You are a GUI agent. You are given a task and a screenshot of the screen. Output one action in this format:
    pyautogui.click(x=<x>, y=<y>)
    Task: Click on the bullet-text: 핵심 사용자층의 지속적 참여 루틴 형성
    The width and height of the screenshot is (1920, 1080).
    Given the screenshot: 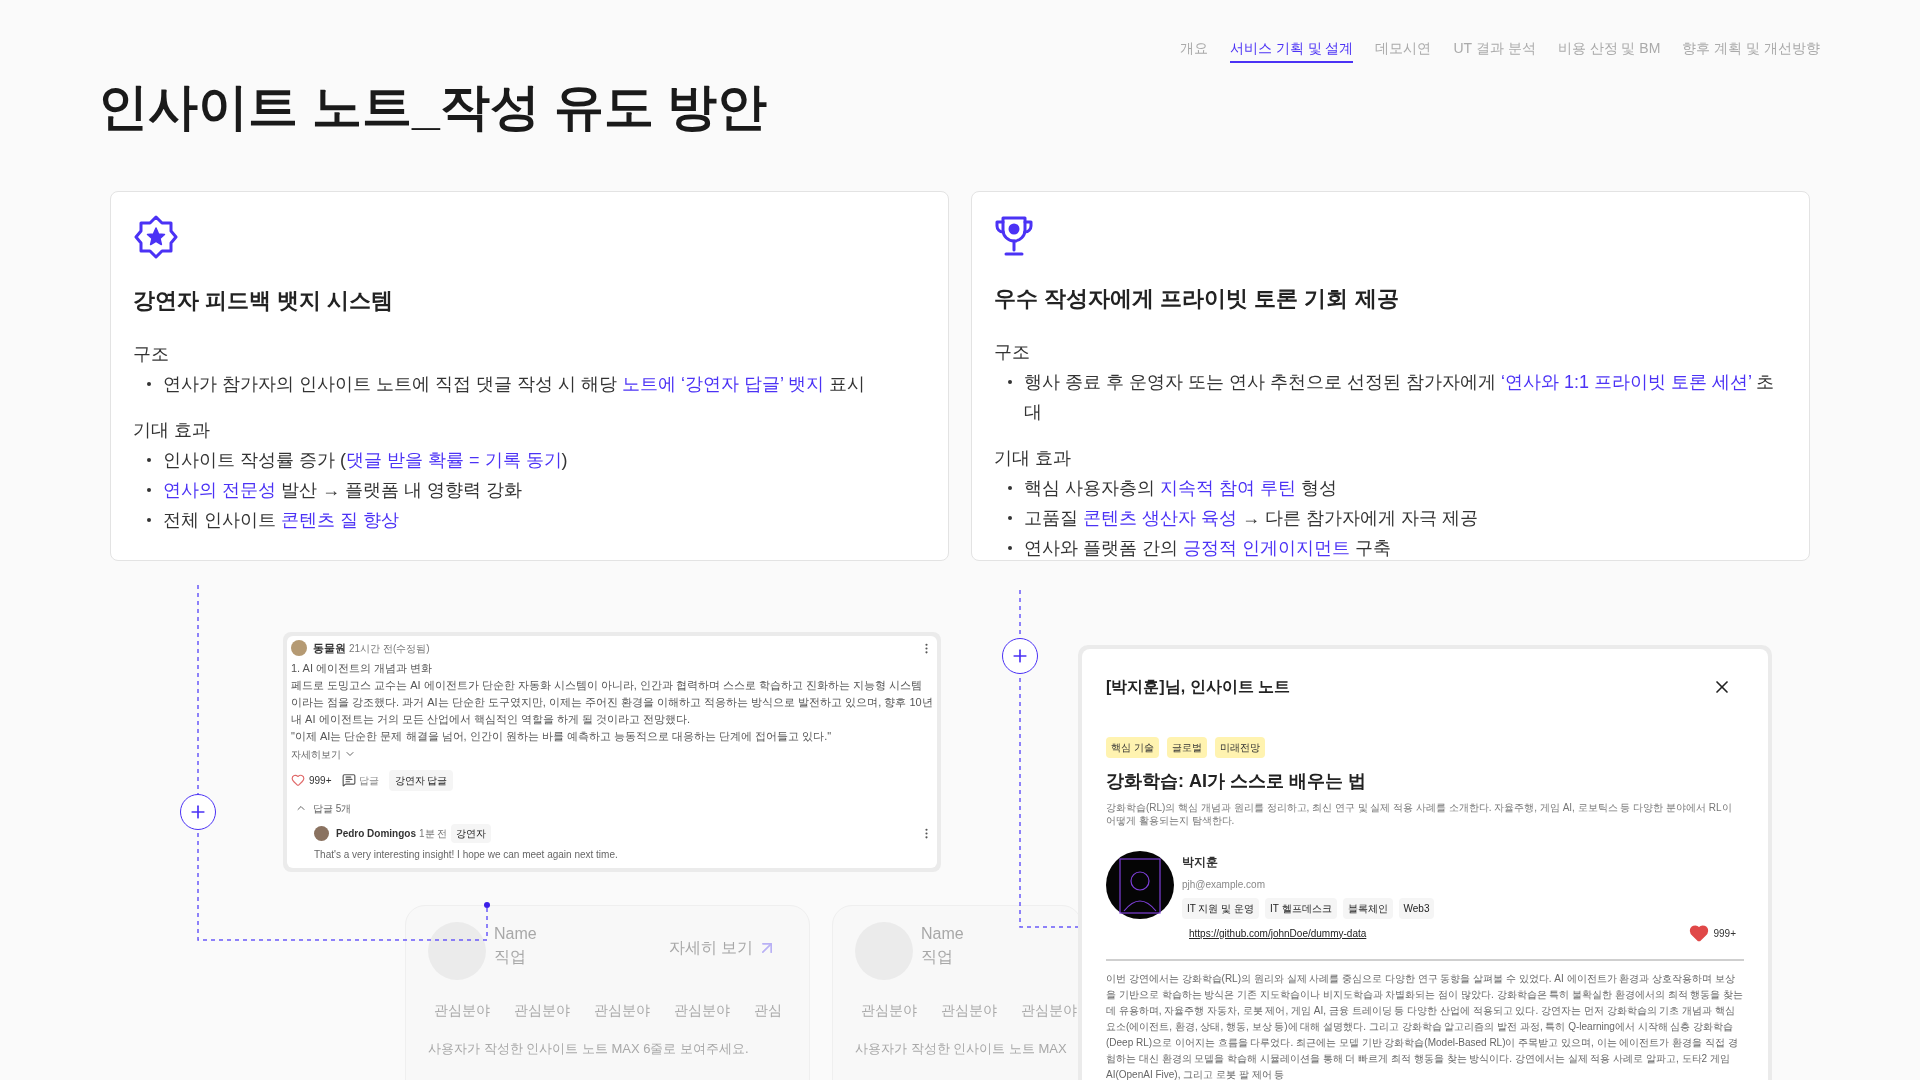 What is the action you would take?
    pyautogui.click(x=1181, y=488)
    